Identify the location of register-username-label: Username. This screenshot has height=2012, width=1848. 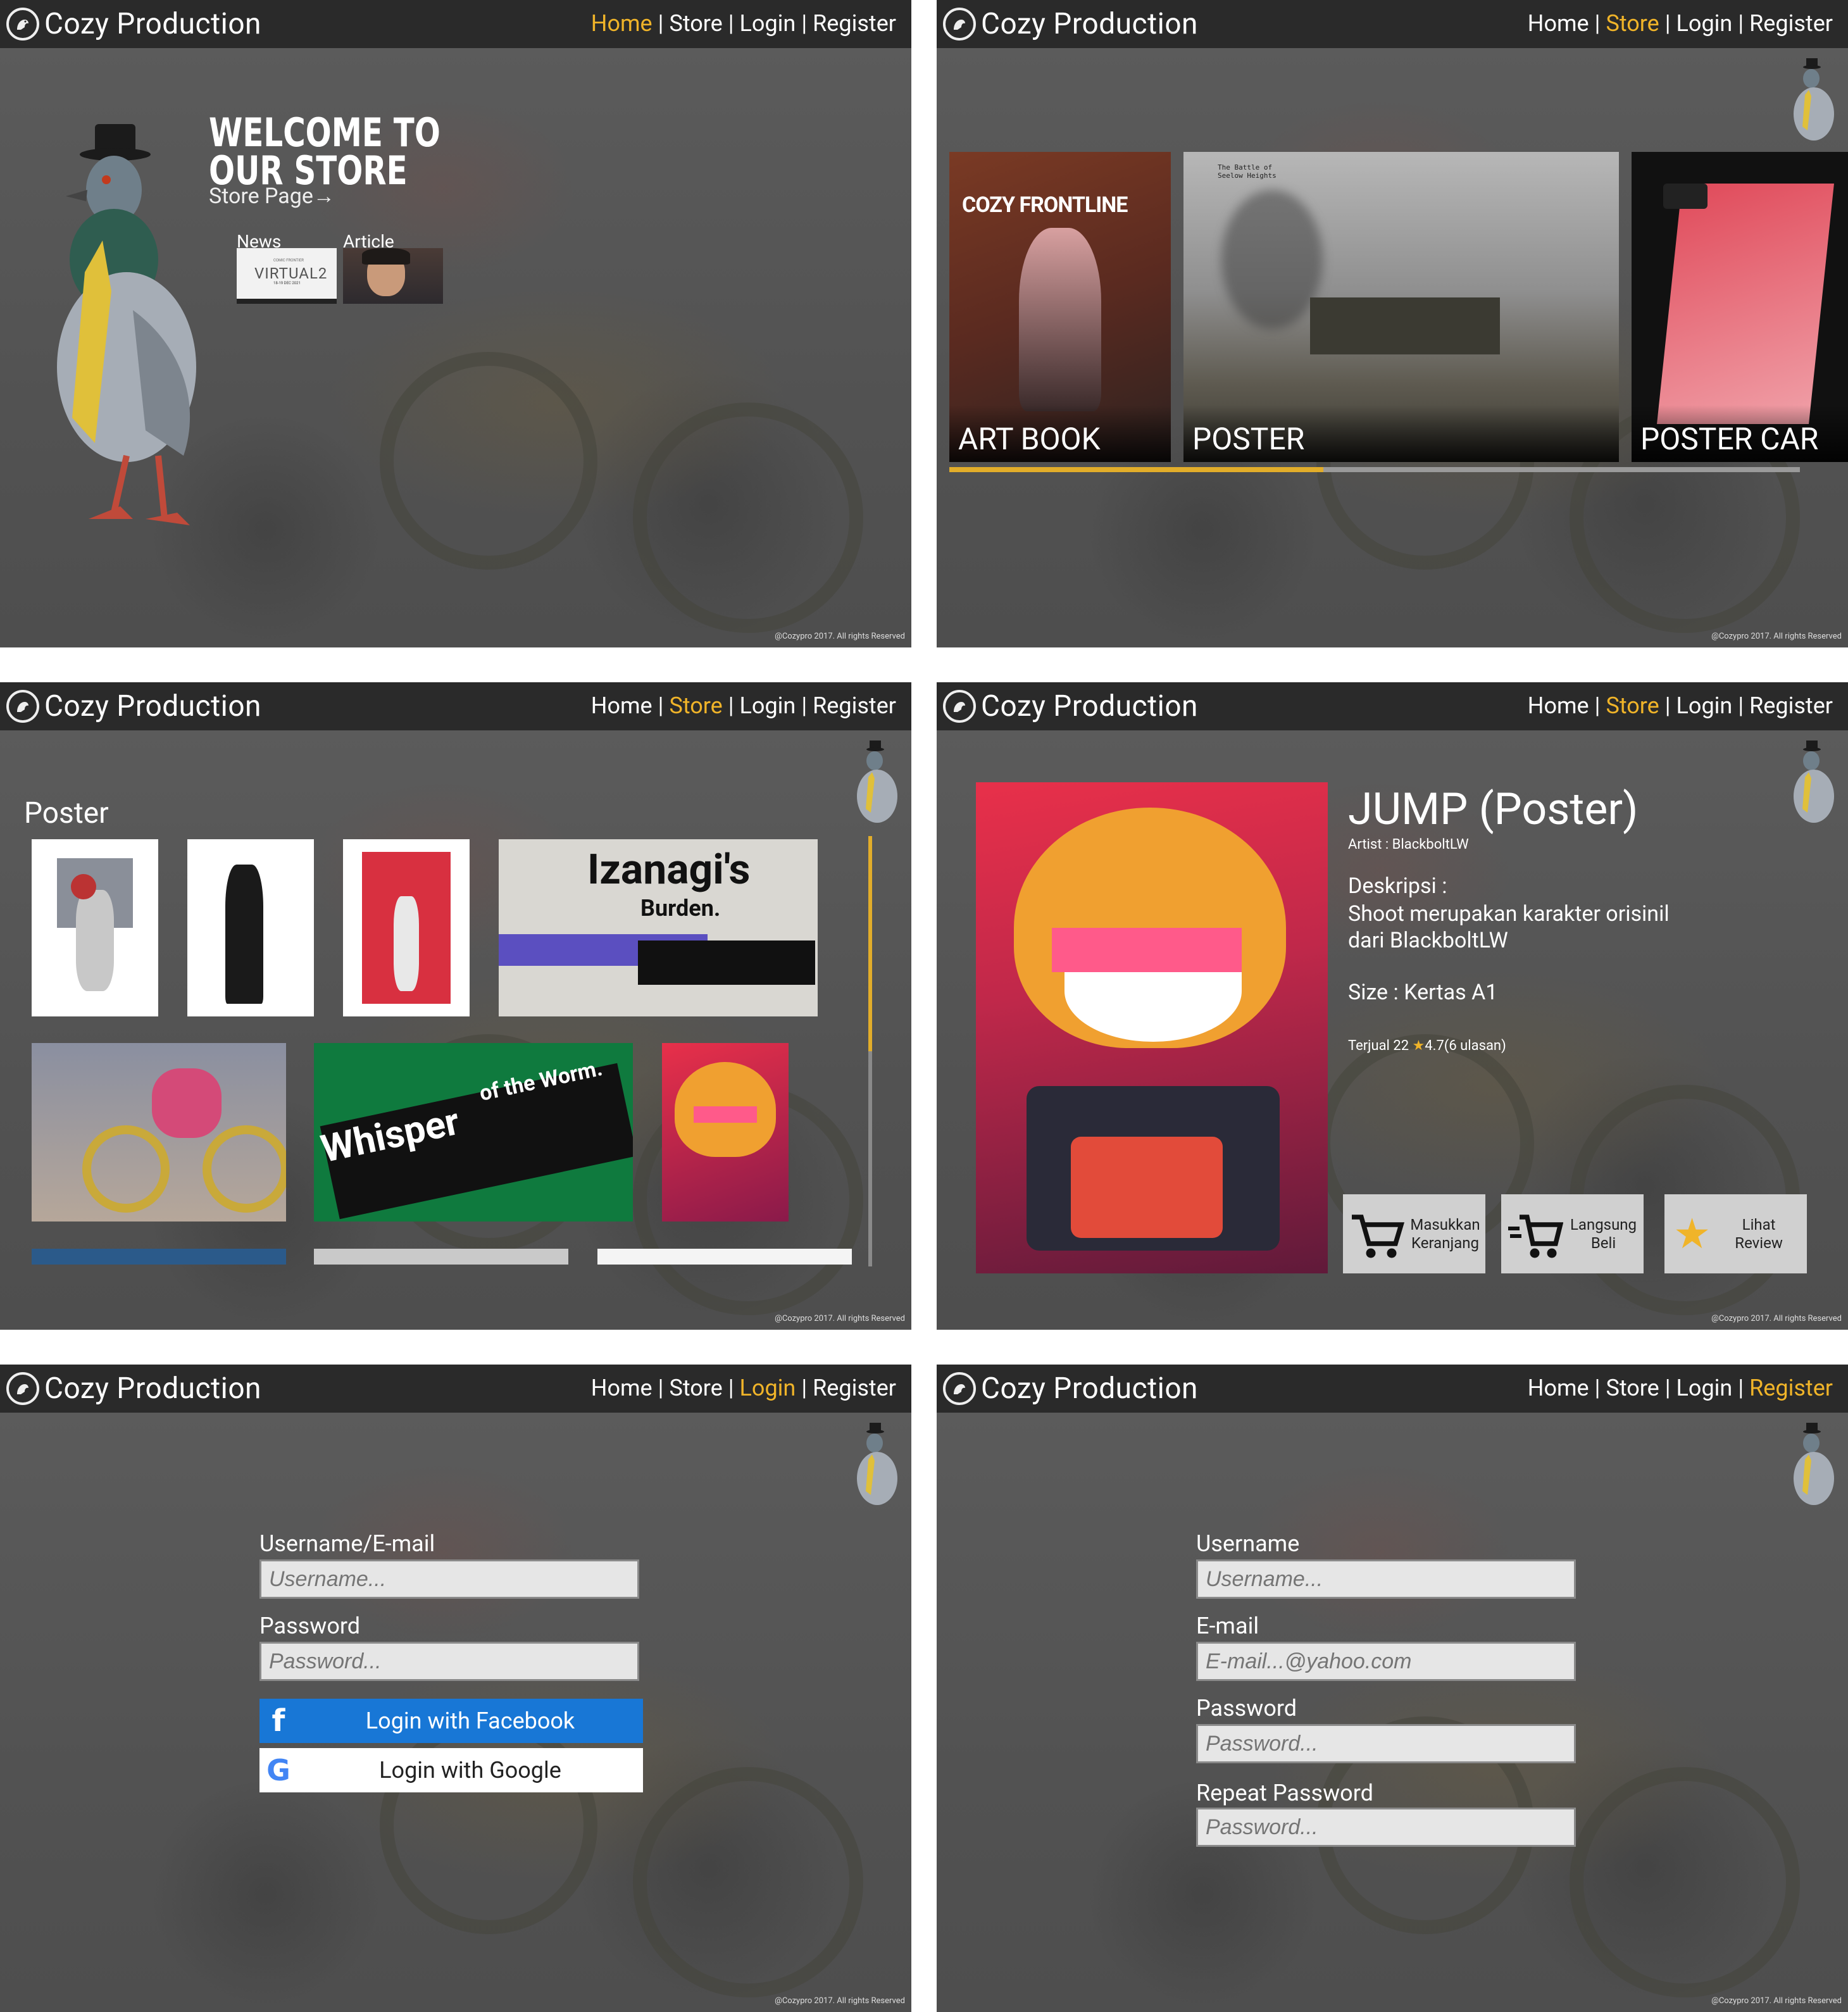
(1248, 1544).